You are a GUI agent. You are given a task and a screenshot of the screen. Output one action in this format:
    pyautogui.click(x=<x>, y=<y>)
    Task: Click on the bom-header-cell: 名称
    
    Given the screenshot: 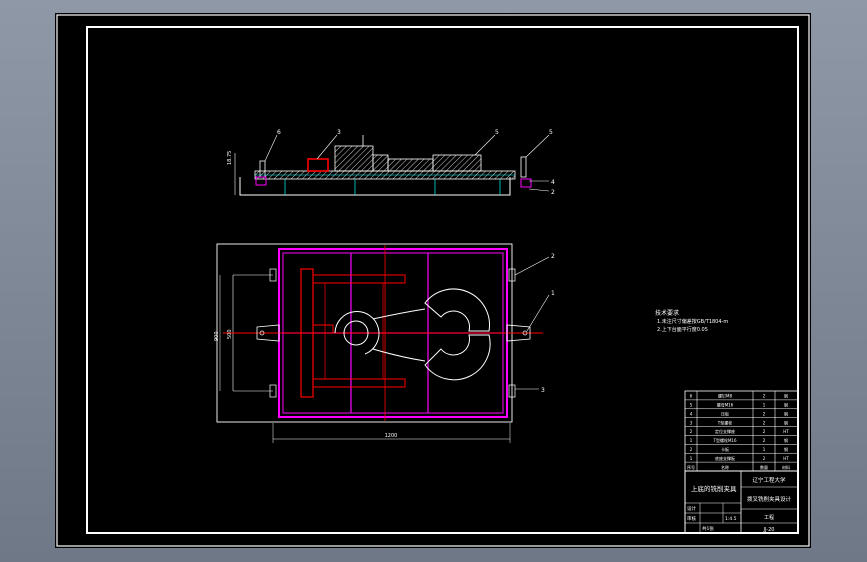 What is the action you would take?
    pyautogui.click(x=725, y=467)
    